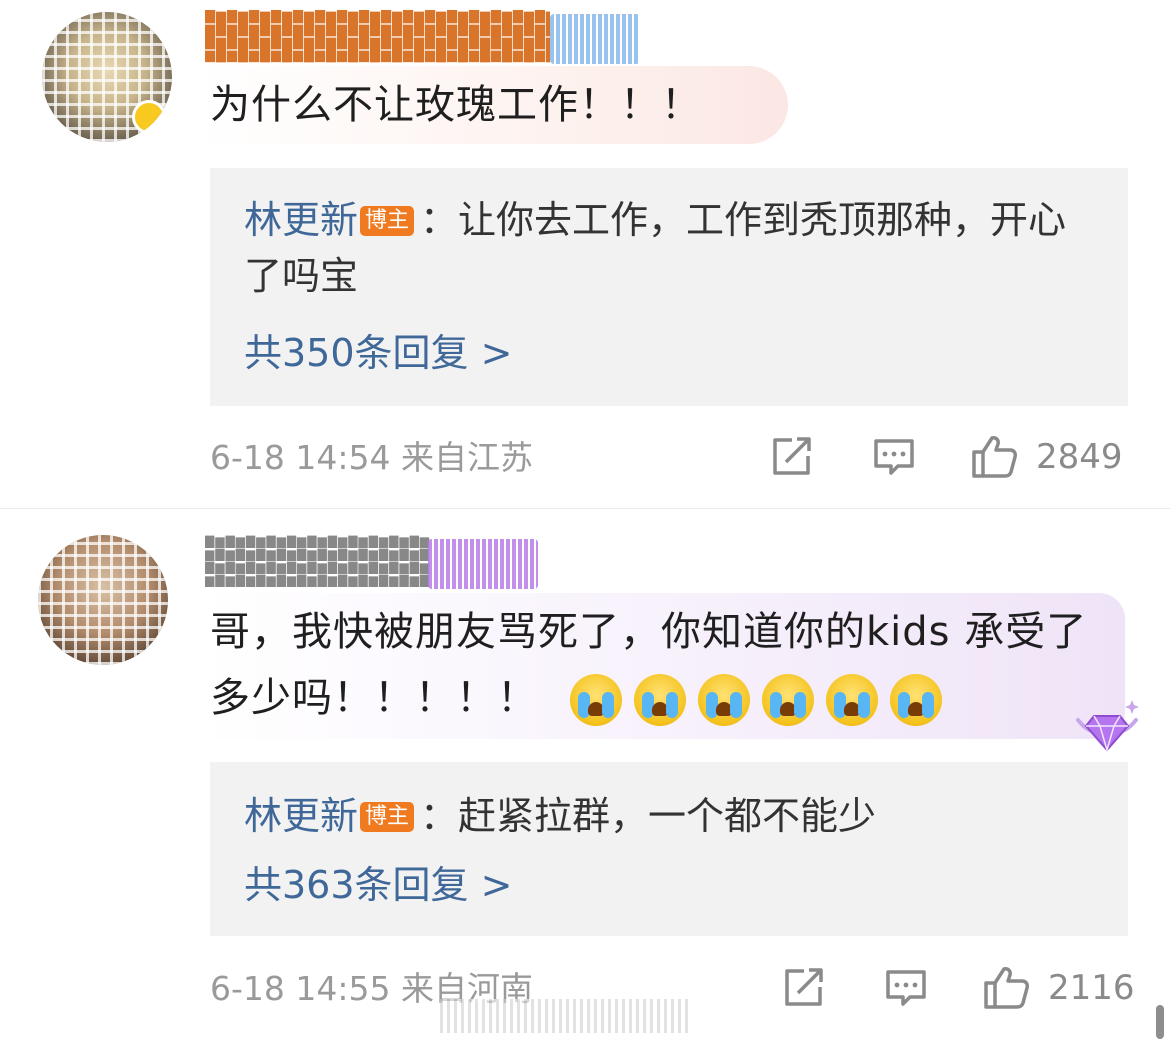 The image size is (1170, 1045). I want to click on like-count: 2849, so click(1079, 457).